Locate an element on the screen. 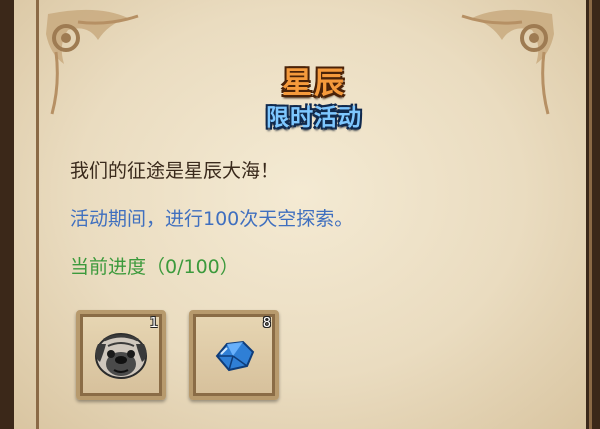  event-description: 活动期间，进行100次天空探索。 is located at coordinates (212, 219).